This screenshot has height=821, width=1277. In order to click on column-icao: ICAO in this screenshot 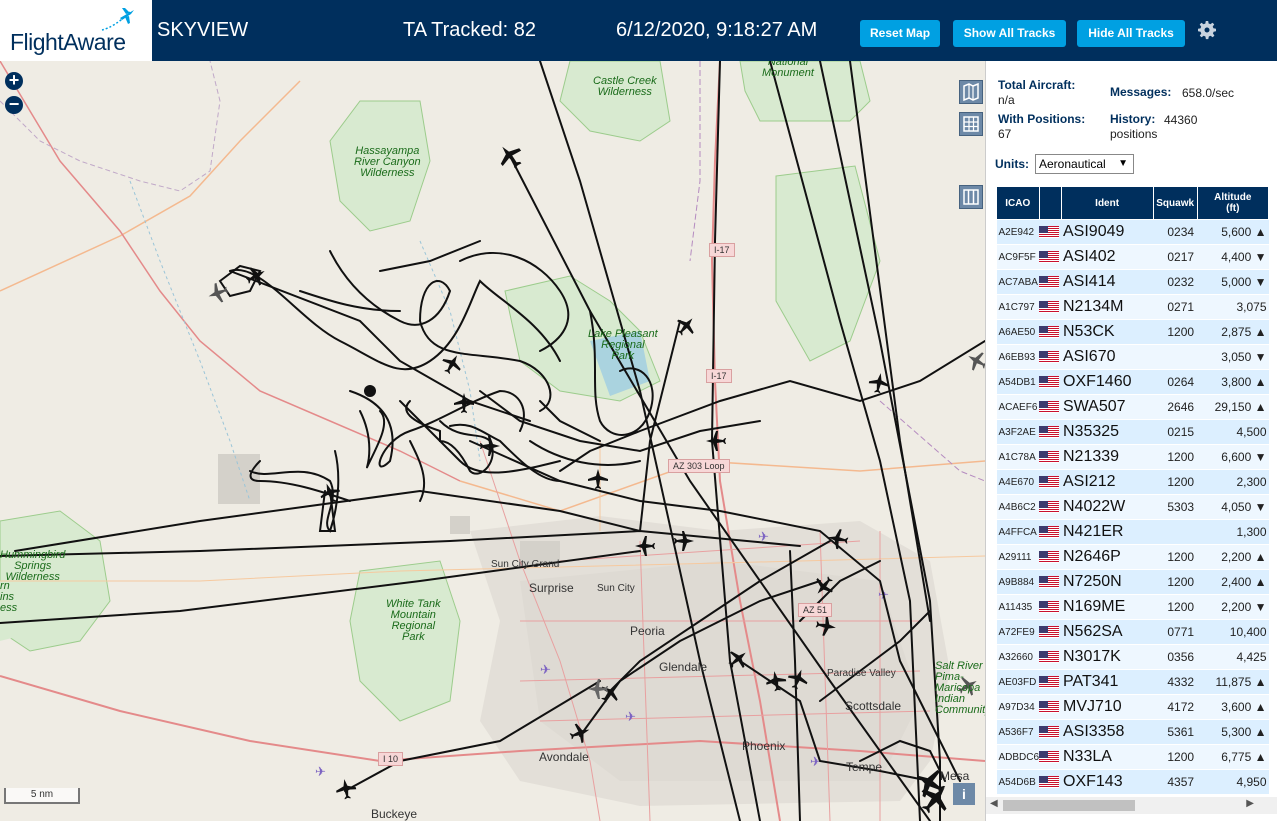, I will do `click(1018, 203)`.